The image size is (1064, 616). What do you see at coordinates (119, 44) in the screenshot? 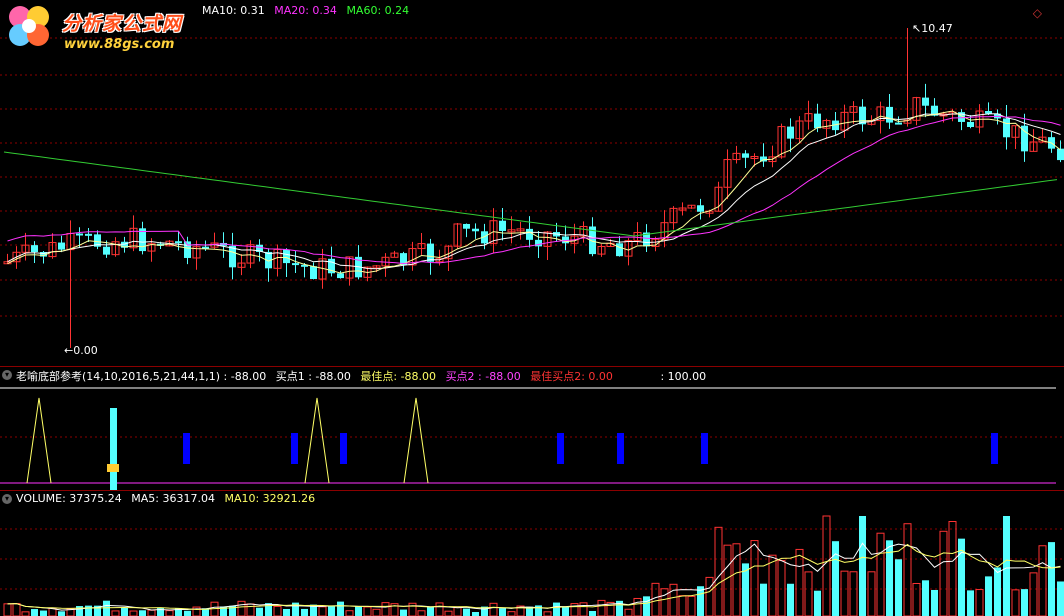
I see `watermark-url: www.88gs.com` at bounding box center [119, 44].